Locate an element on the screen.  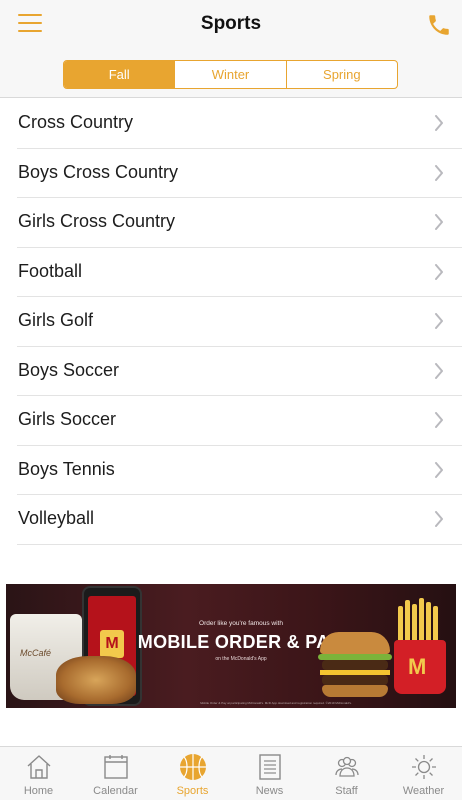
sport-row-girls-cross-country: Girls Cross Country is located at coordinates (239, 223).